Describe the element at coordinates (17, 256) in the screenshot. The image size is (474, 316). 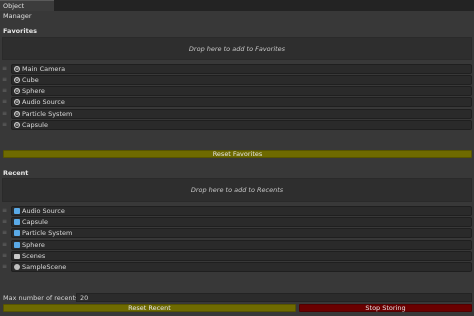
I see `folder-icon` at that location.